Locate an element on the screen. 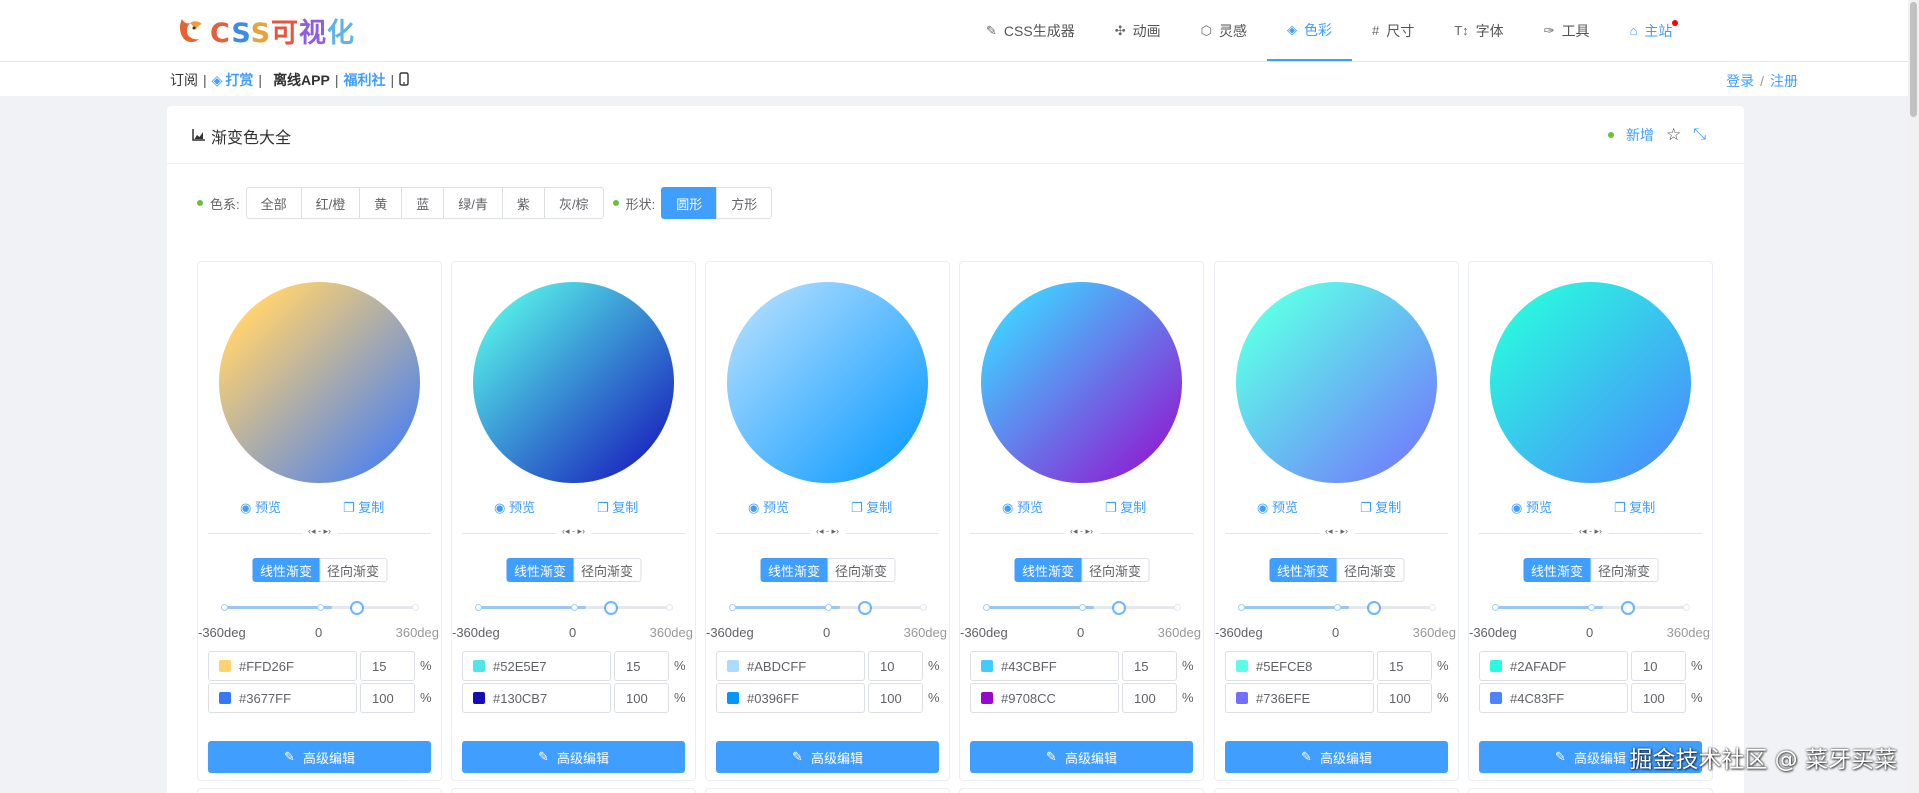  shape-filter-square: 方形 is located at coordinates (744, 203).